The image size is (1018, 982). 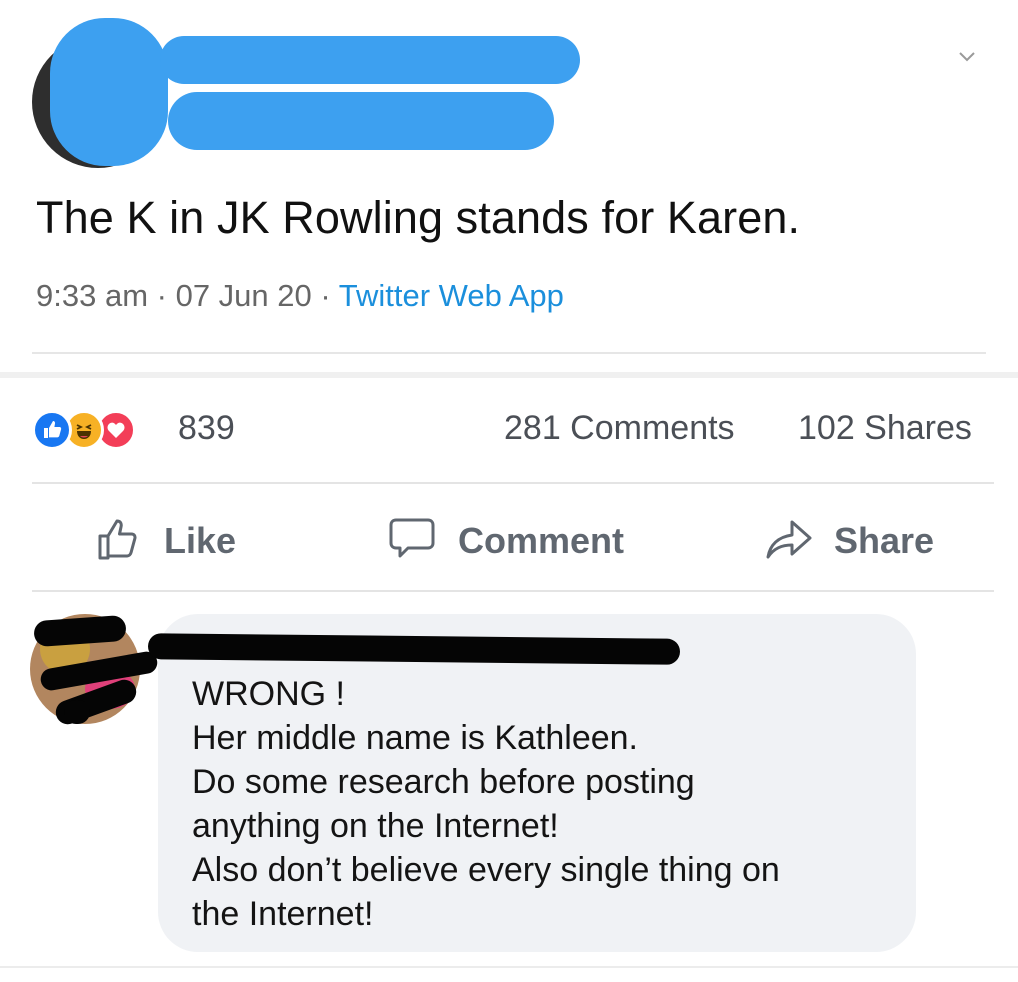 I want to click on share-arrow-icon, so click(x=789, y=539).